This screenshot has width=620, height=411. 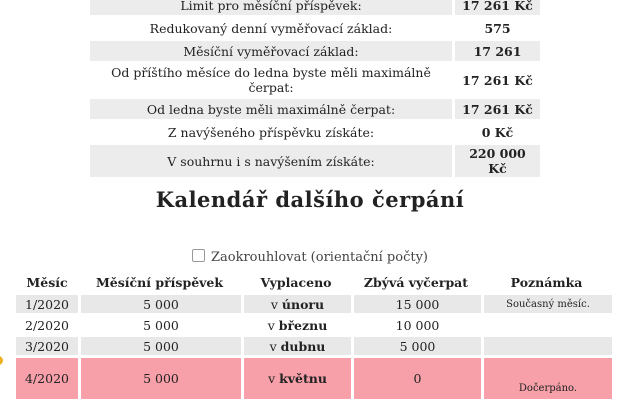 I want to click on cell-month: 1/2020, so click(x=47, y=304).